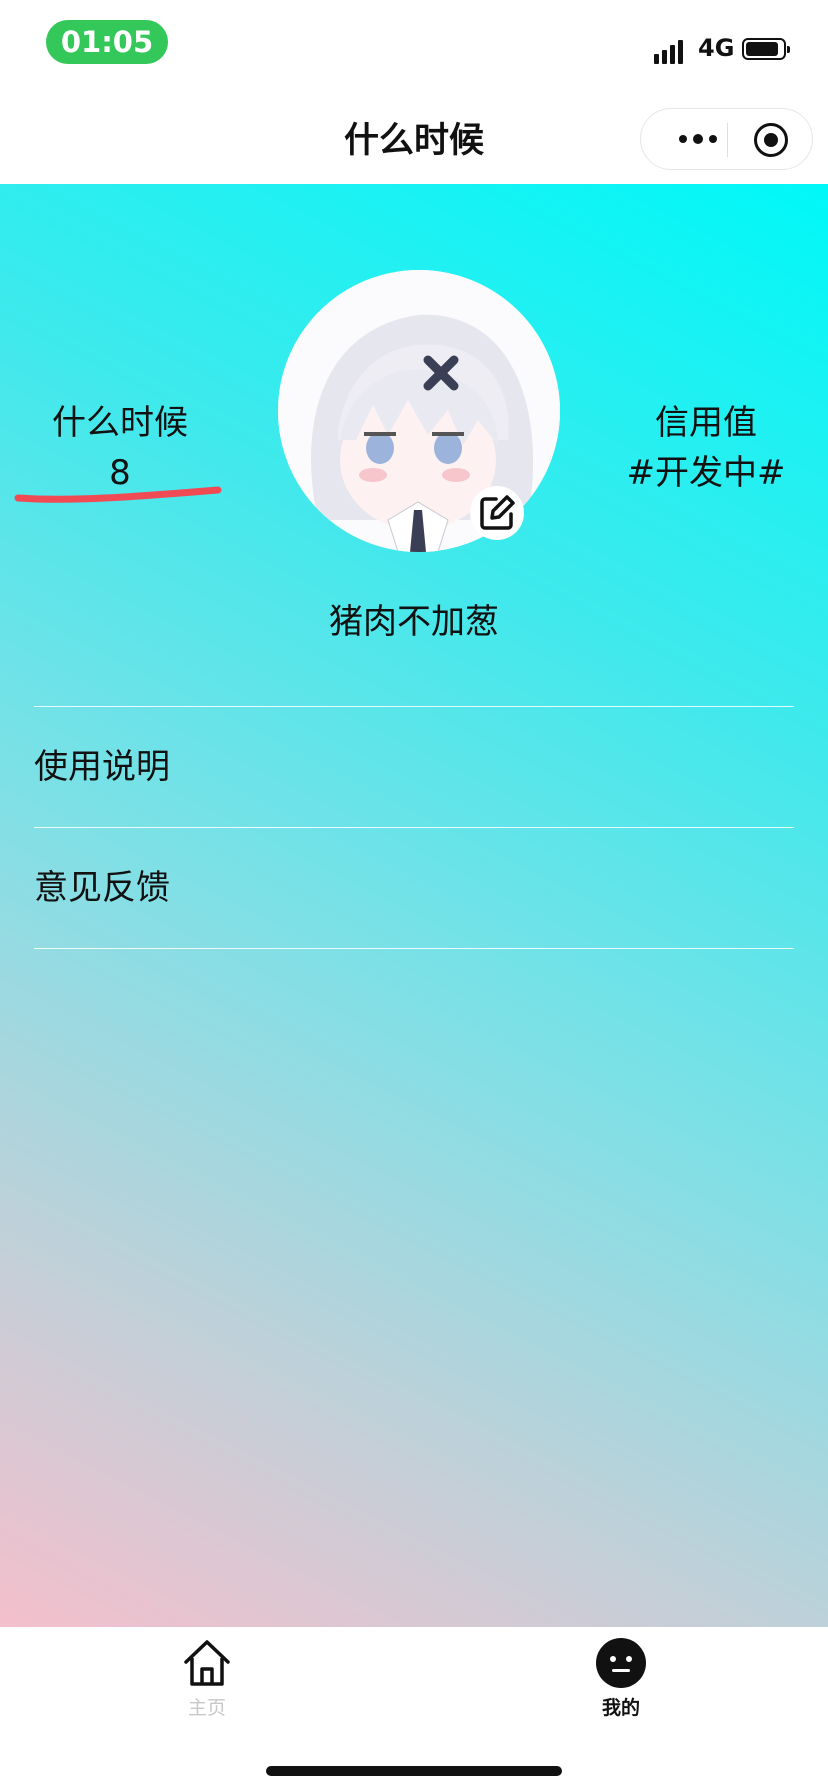  Describe the element at coordinates (697, 139) in the screenshot. I see `more-icon` at that location.